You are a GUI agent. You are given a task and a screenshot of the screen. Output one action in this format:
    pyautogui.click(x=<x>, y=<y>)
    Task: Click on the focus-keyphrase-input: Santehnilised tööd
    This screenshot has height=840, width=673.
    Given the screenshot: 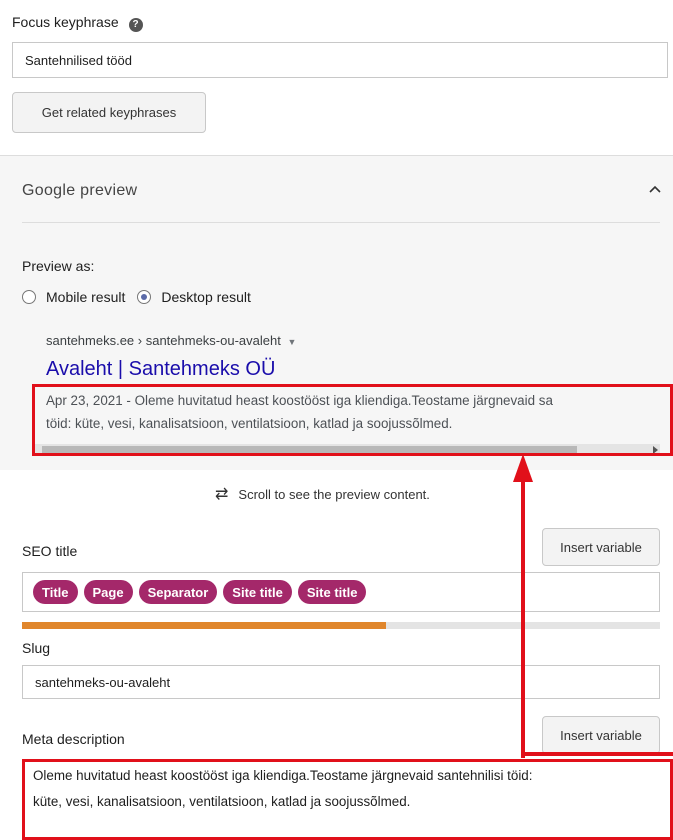 What is the action you would take?
    pyautogui.click(x=340, y=60)
    